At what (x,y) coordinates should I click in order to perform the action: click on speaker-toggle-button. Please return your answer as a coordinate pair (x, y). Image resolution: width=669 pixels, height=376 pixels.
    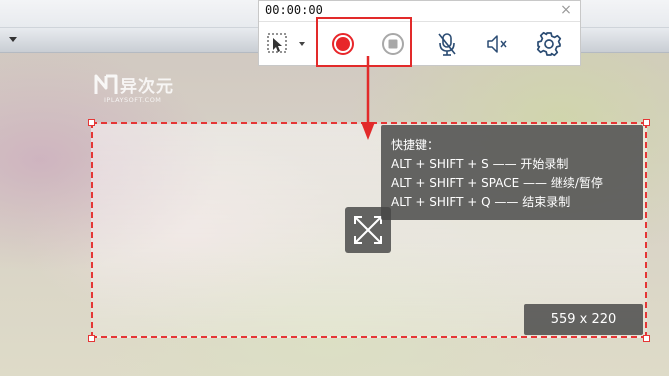
    Looking at the image, I should click on (497, 44).